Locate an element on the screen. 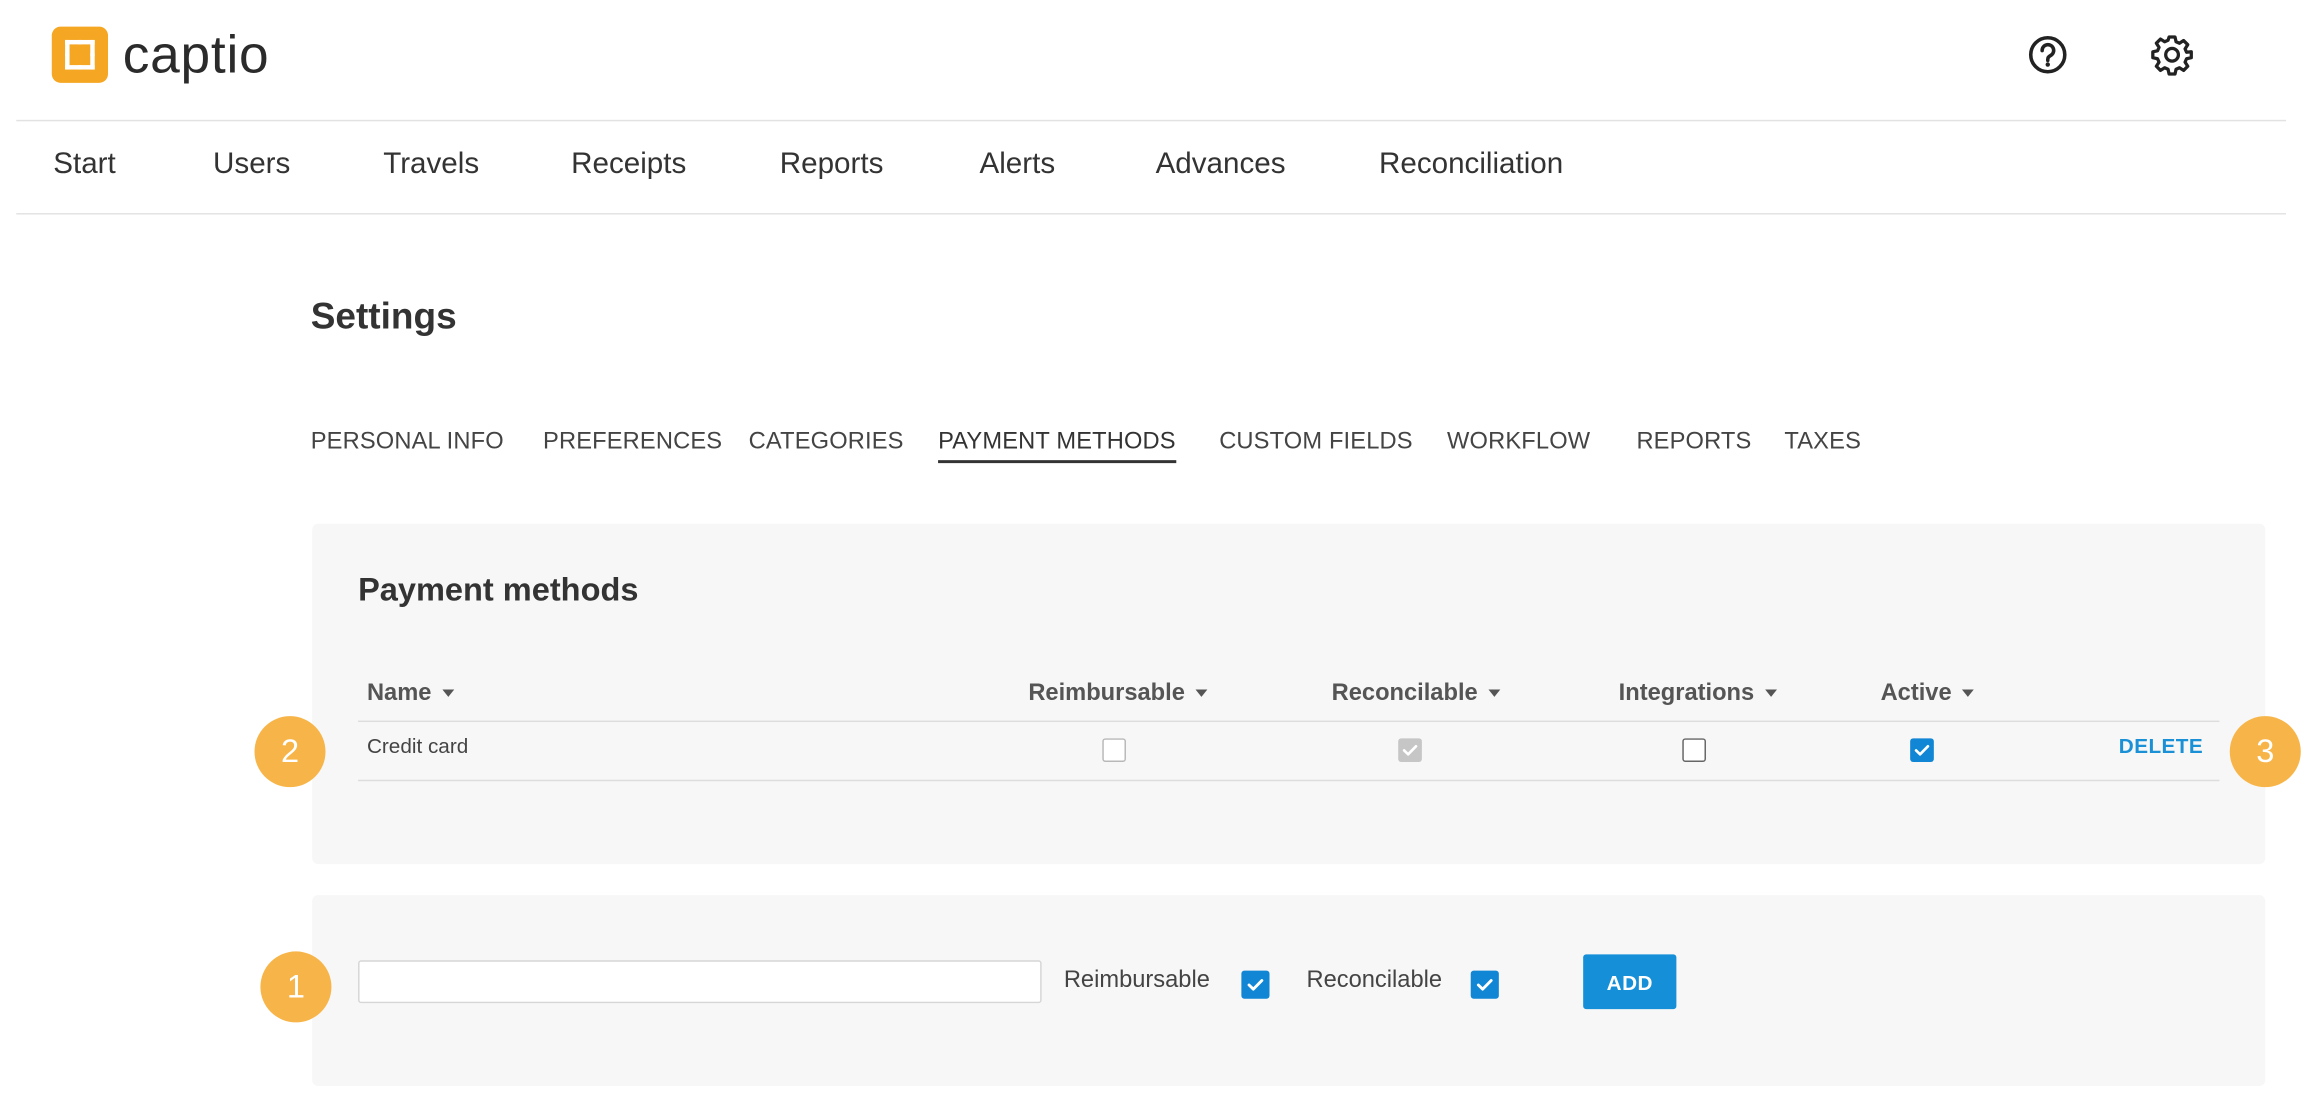 This screenshot has height=1107, width=2320. tab-preferences: PREFERENCES is located at coordinates (632, 442).